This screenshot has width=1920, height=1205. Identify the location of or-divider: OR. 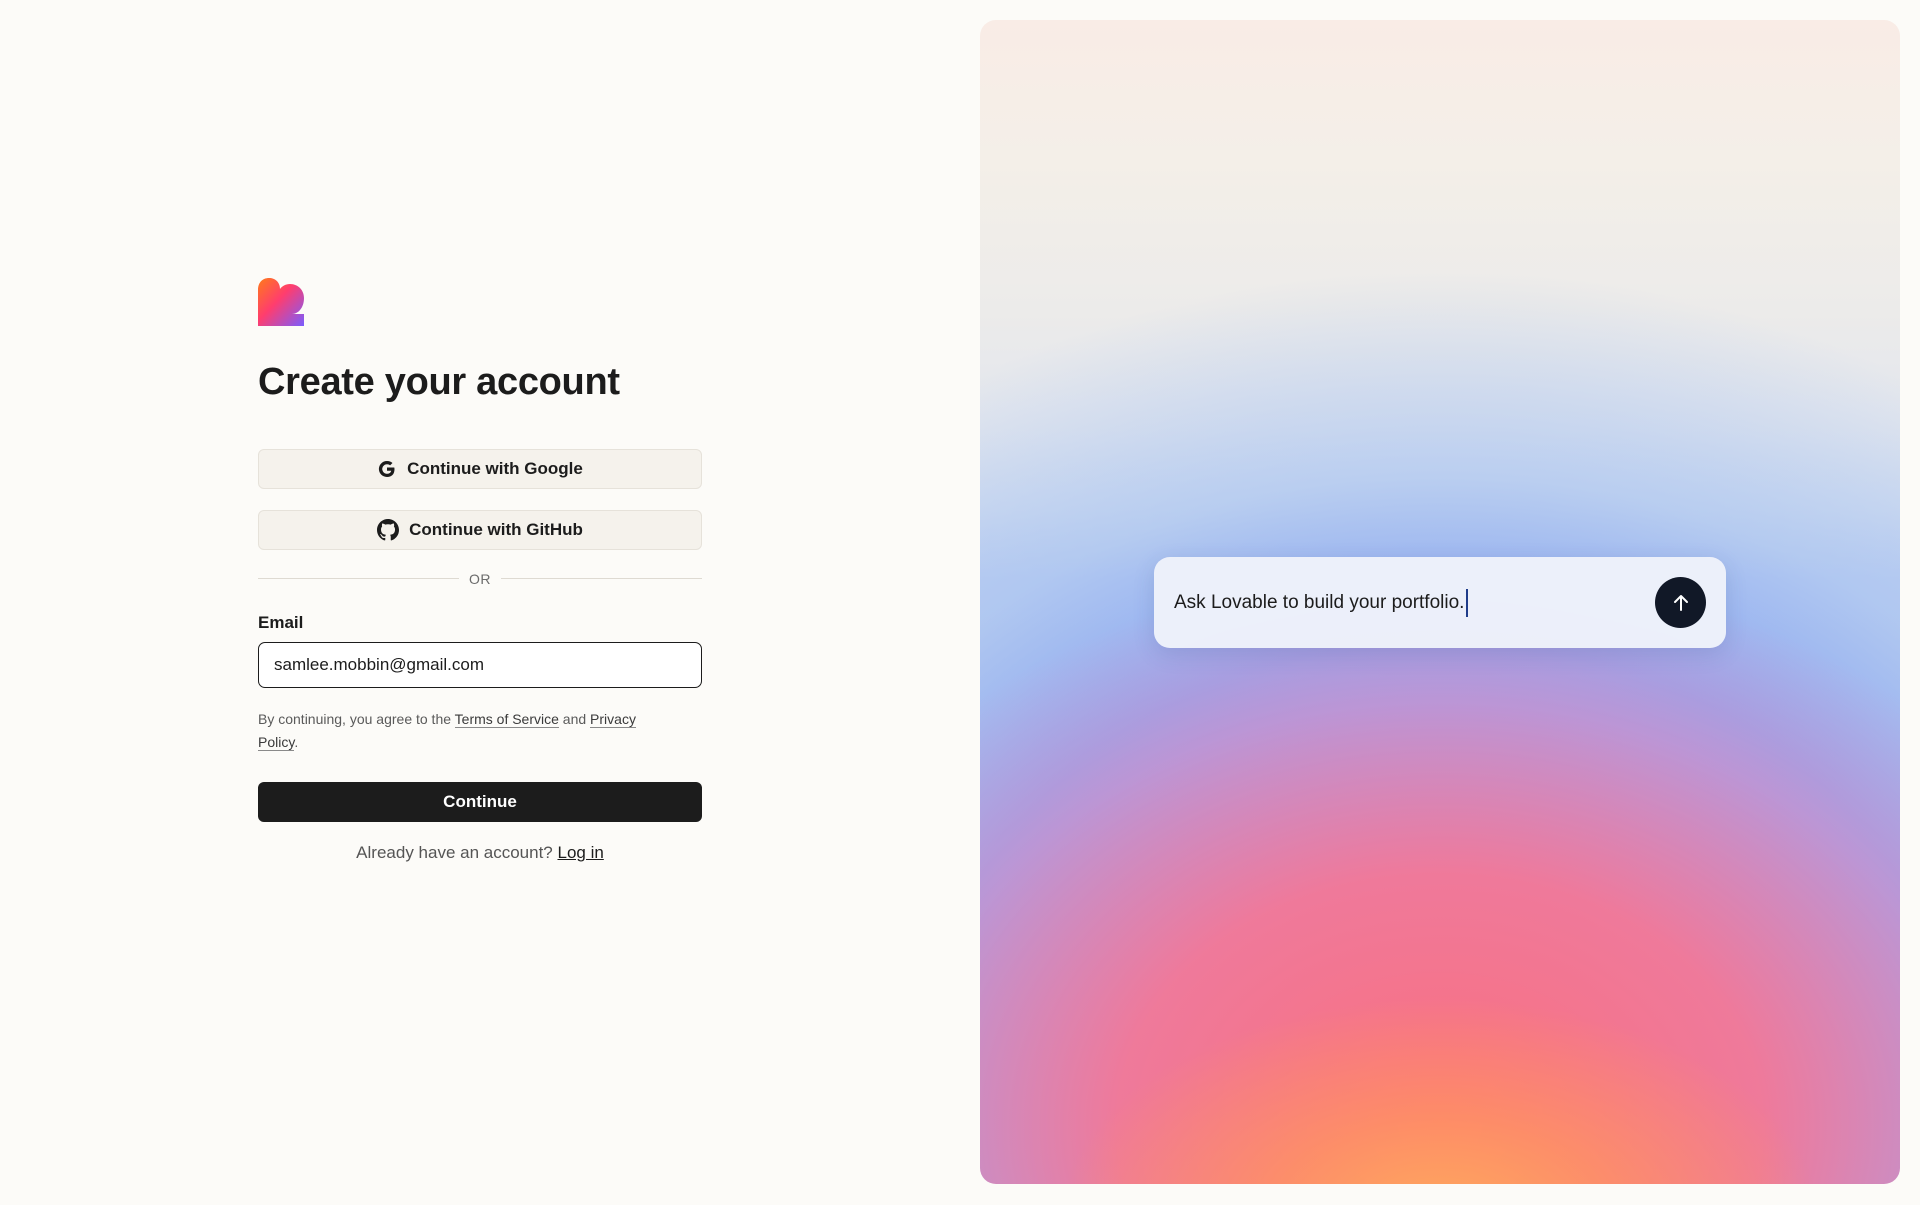
(480, 579).